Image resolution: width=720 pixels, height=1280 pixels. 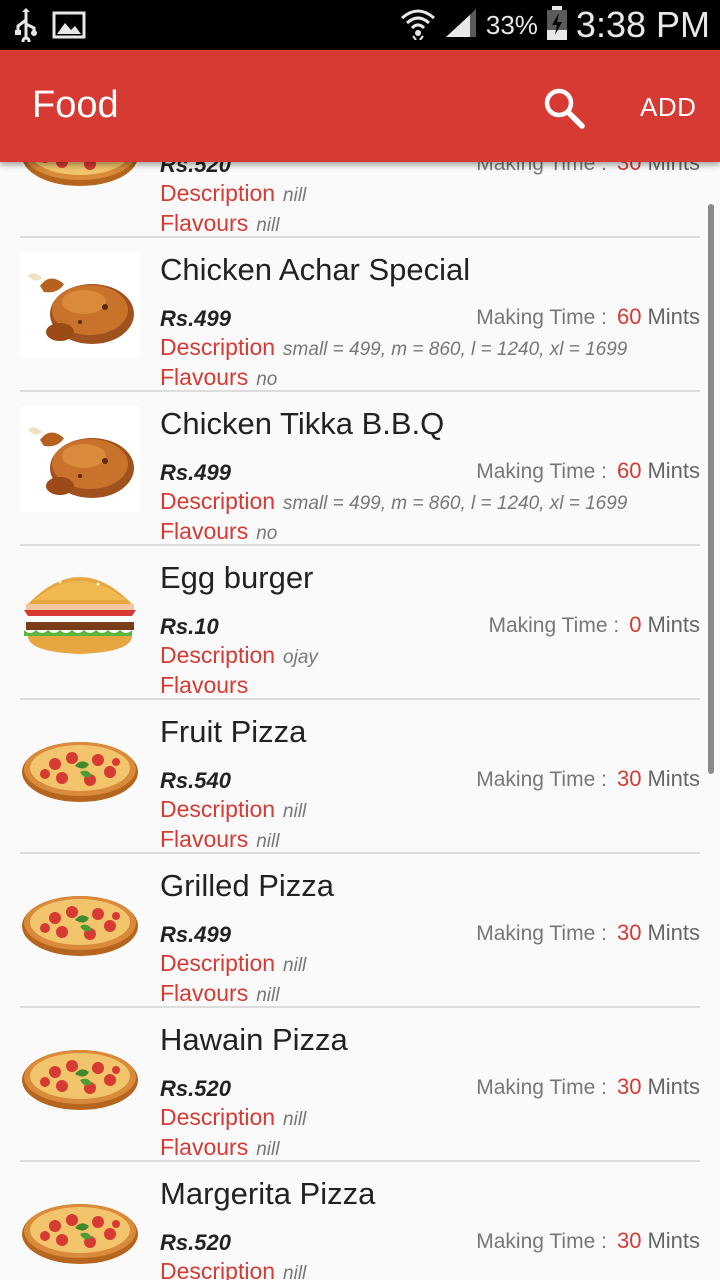 I want to click on item-price: Rs.540, so click(x=195, y=780).